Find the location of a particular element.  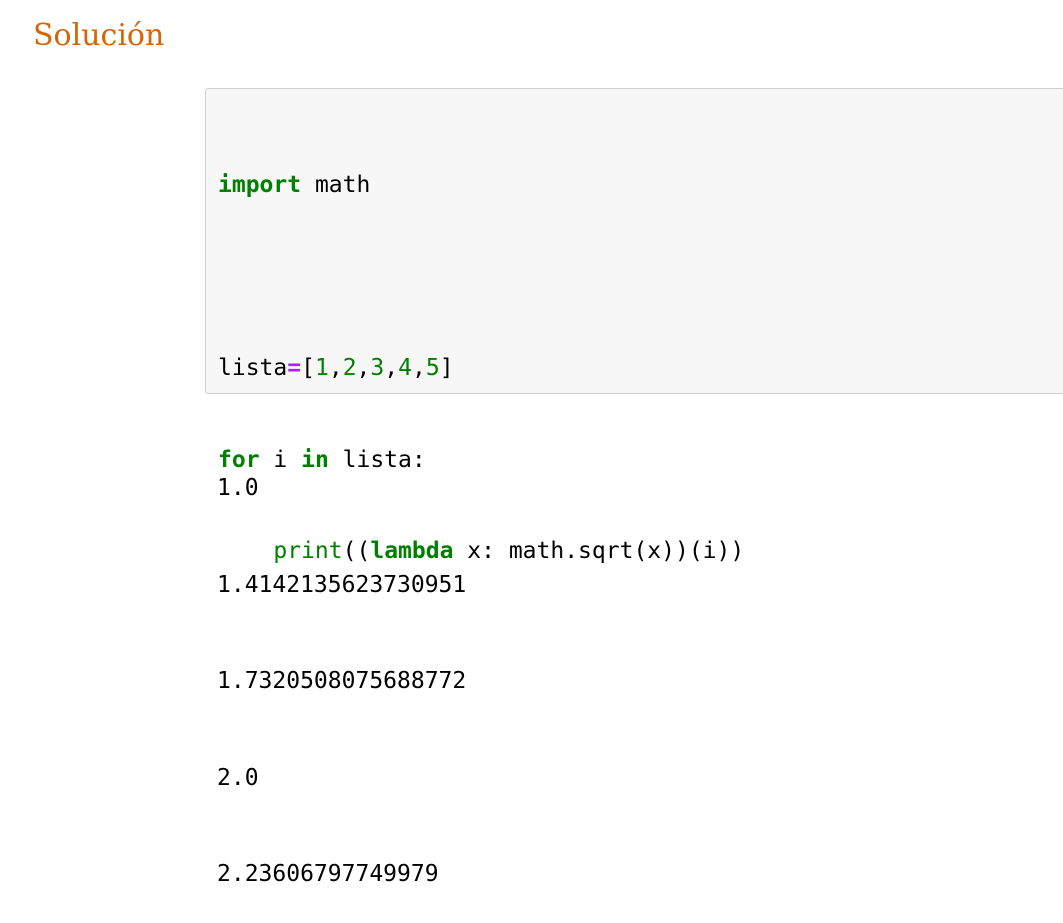

code-text: x: math.sqrt(x))(i)) is located at coordinates (599, 551).